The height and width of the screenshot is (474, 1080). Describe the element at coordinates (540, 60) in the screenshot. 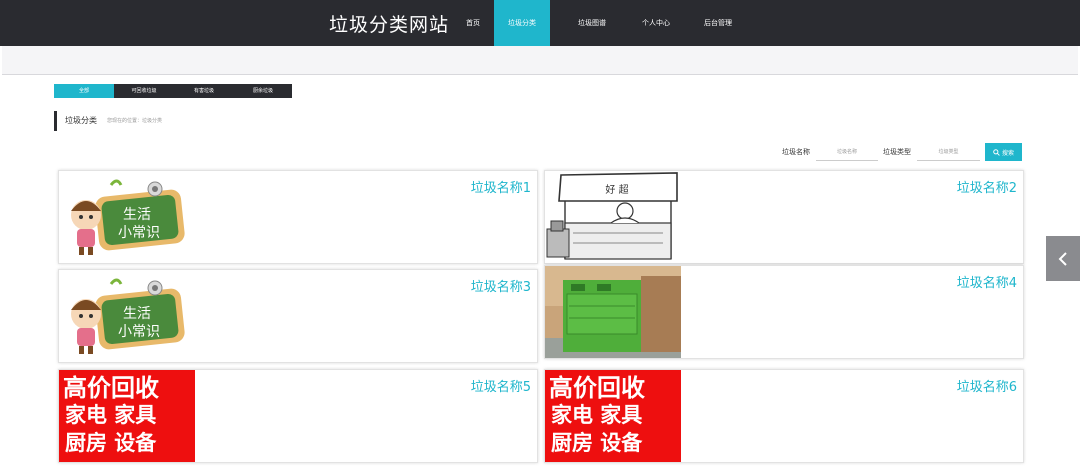

I see `sub-header-bar` at that location.